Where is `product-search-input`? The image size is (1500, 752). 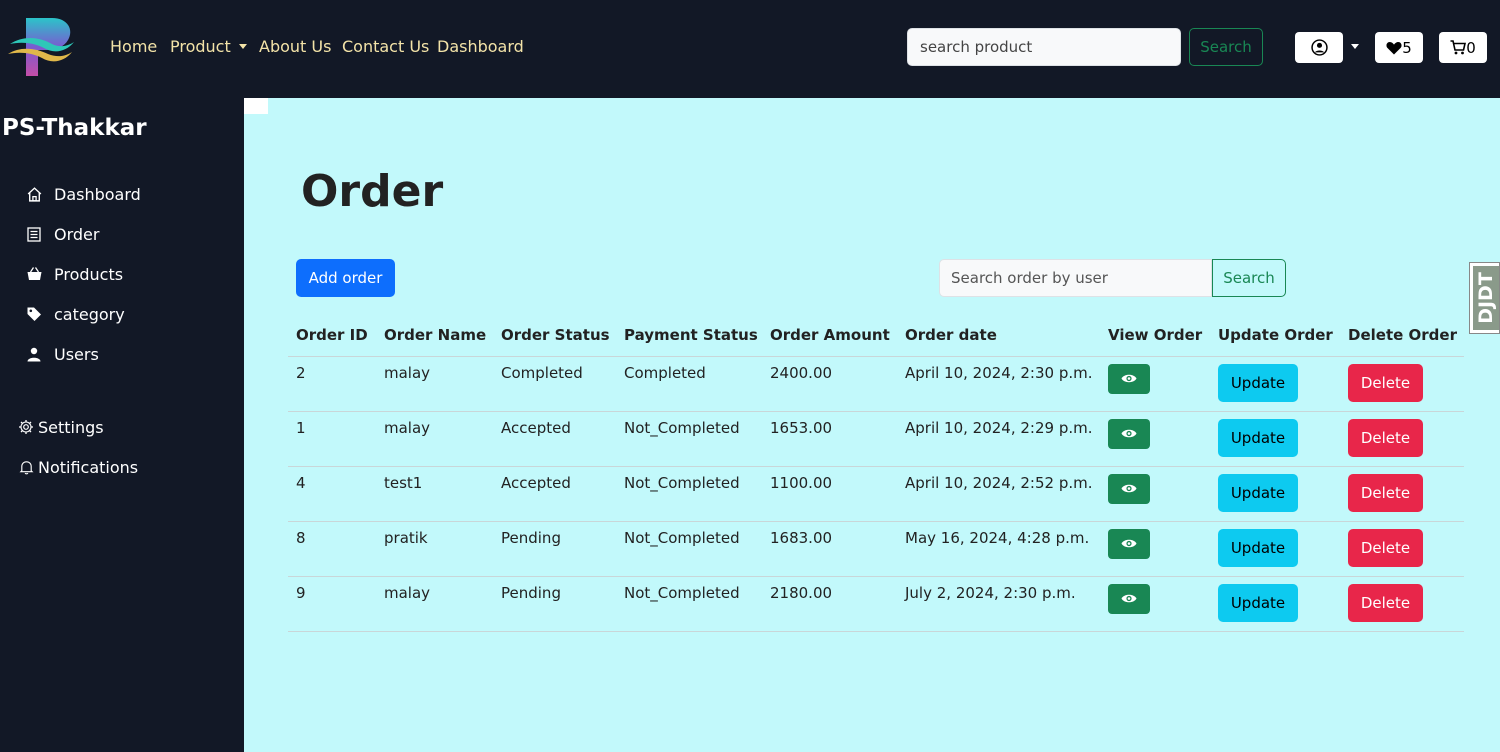 product-search-input is located at coordinates (1044, 47).